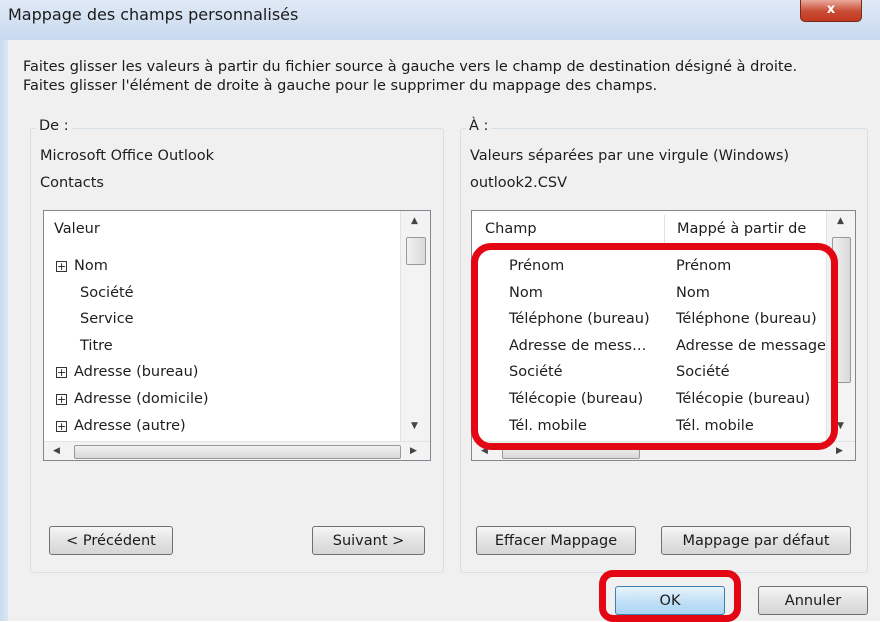 The height and width of the screenshot is (622, 880). I want to click on from-label: De :, so click(54, 126).